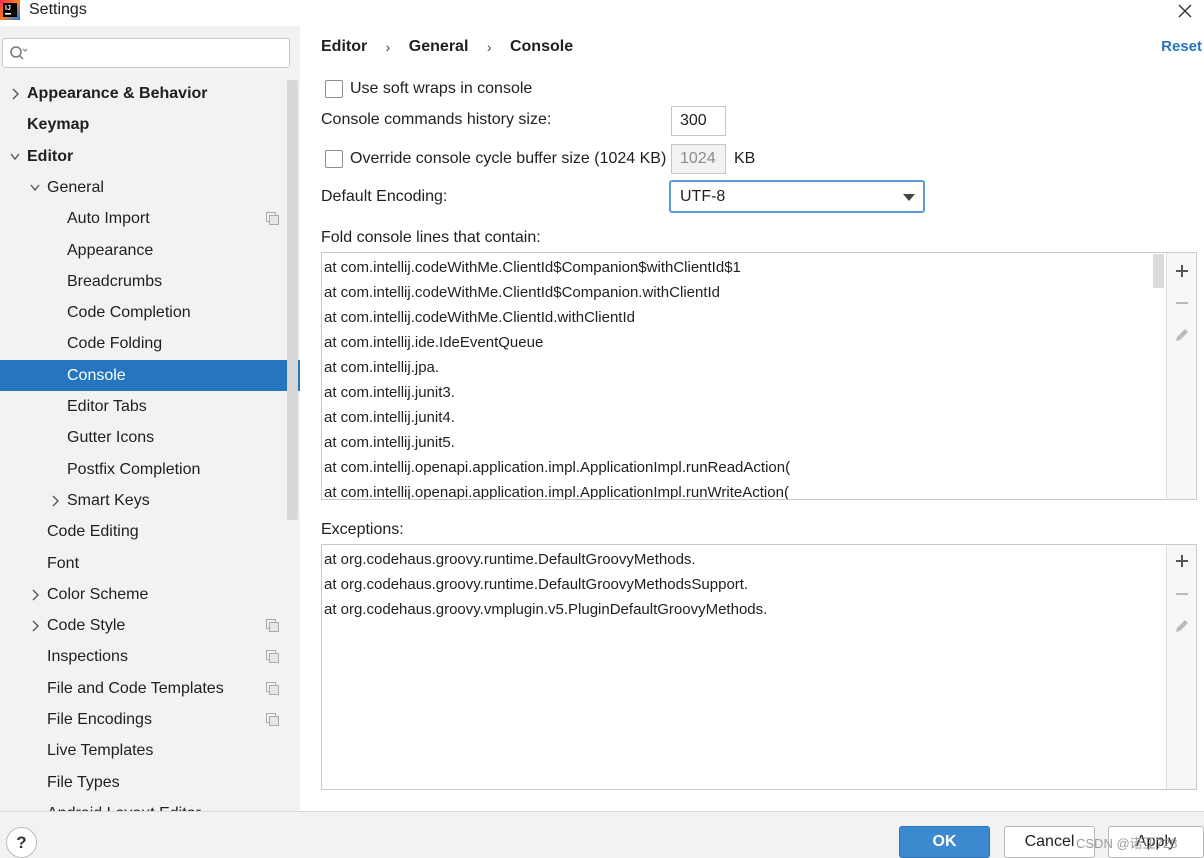 Image resolution: width=1204 pixels, height=858 pixels. What do you see at coordinates (150, 500) in the screenshot?
I see `sidebar-item: Smart Keys` at bounding box center [150, 500].